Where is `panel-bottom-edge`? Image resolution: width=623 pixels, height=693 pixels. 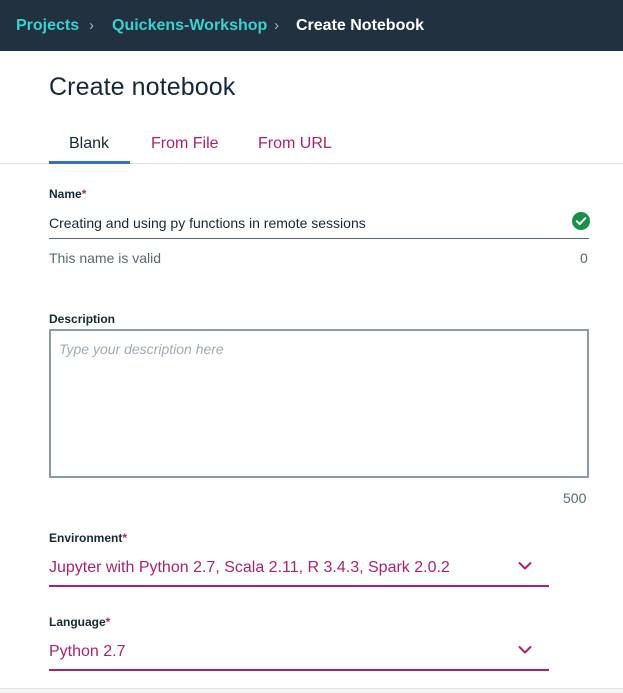 panel-bottom-edge is located at coordinates (311, 690).